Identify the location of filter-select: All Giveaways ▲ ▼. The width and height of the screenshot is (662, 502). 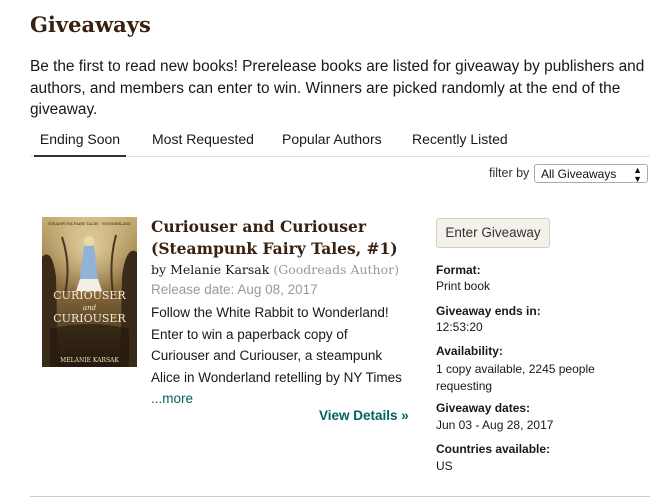
(591, 174).